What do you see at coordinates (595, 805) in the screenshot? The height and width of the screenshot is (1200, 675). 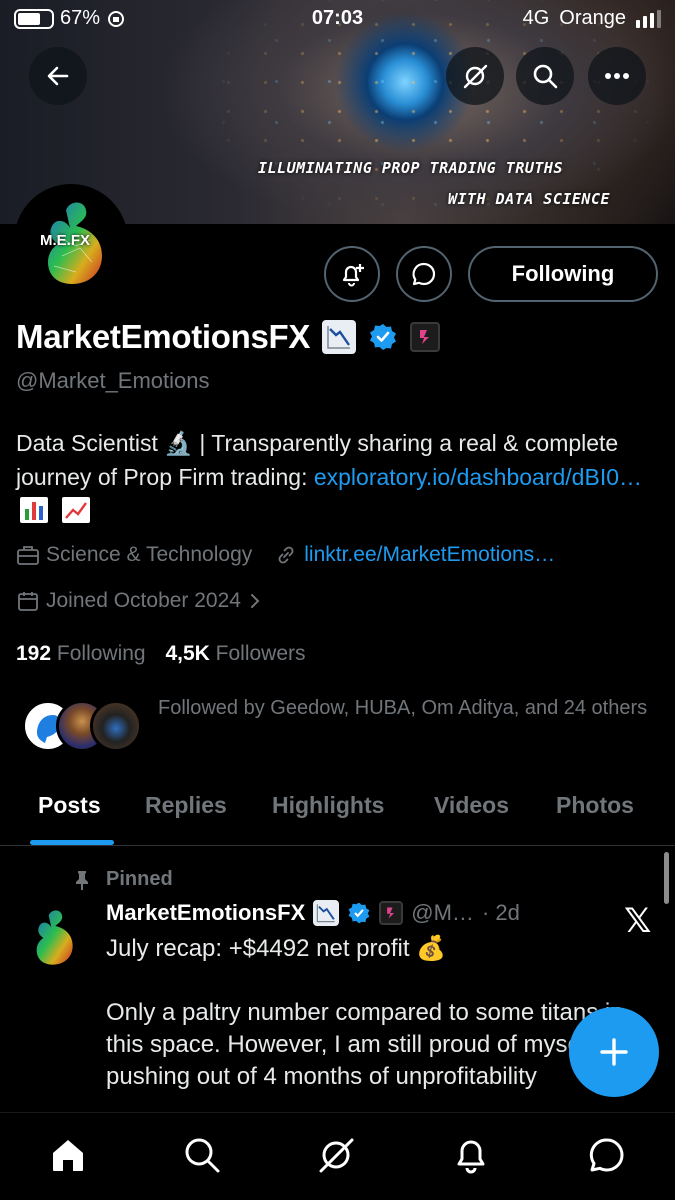 I see `tab-photos: Photos` at bounding box center [595, 805].